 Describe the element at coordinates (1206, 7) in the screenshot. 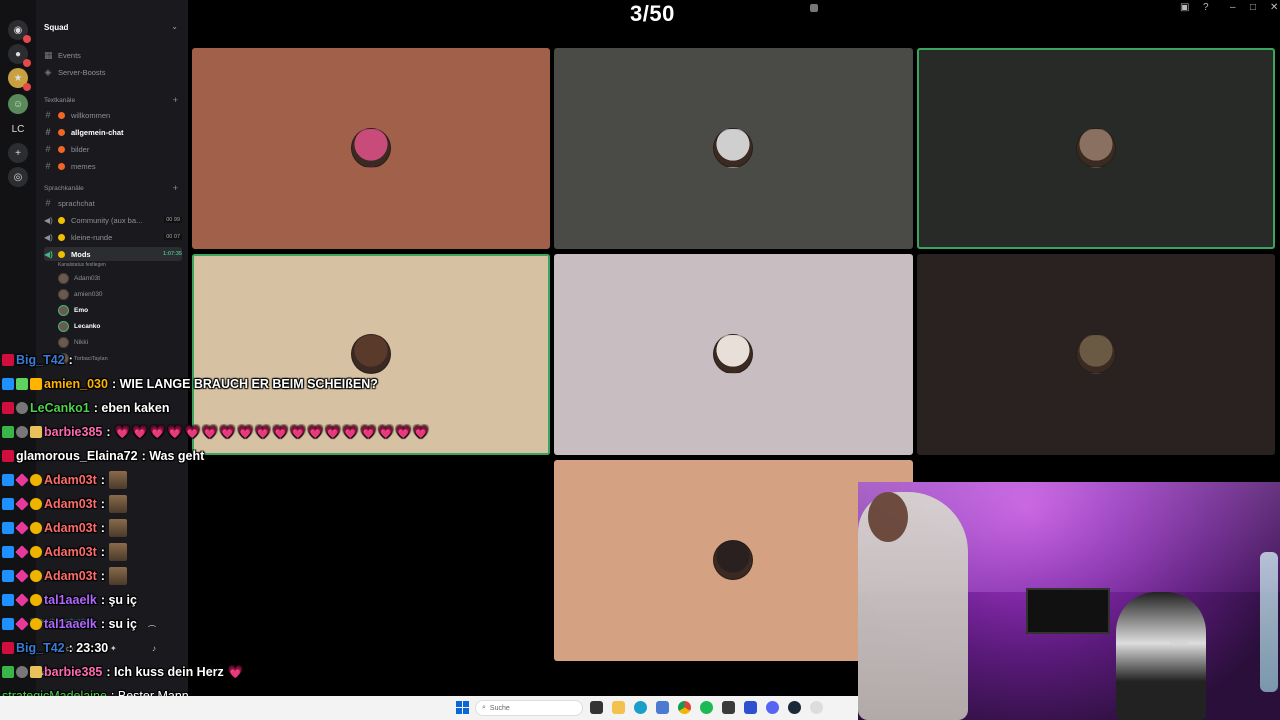

I see `help-icon: ?` at that location.